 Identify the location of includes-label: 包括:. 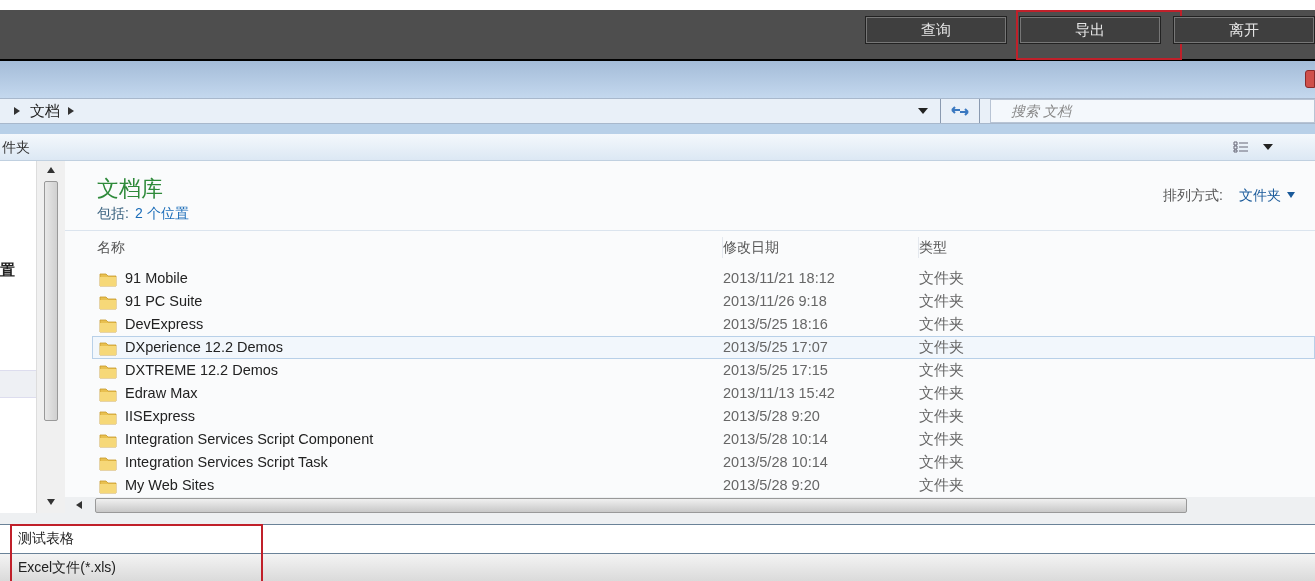
(113, 214).